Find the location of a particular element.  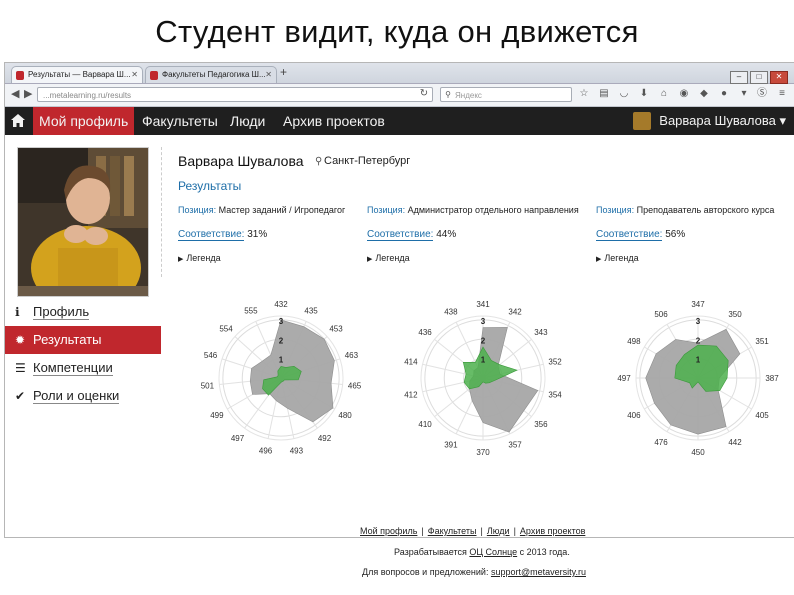

gear-icon: ✹ is located at coordinates (20, 340).